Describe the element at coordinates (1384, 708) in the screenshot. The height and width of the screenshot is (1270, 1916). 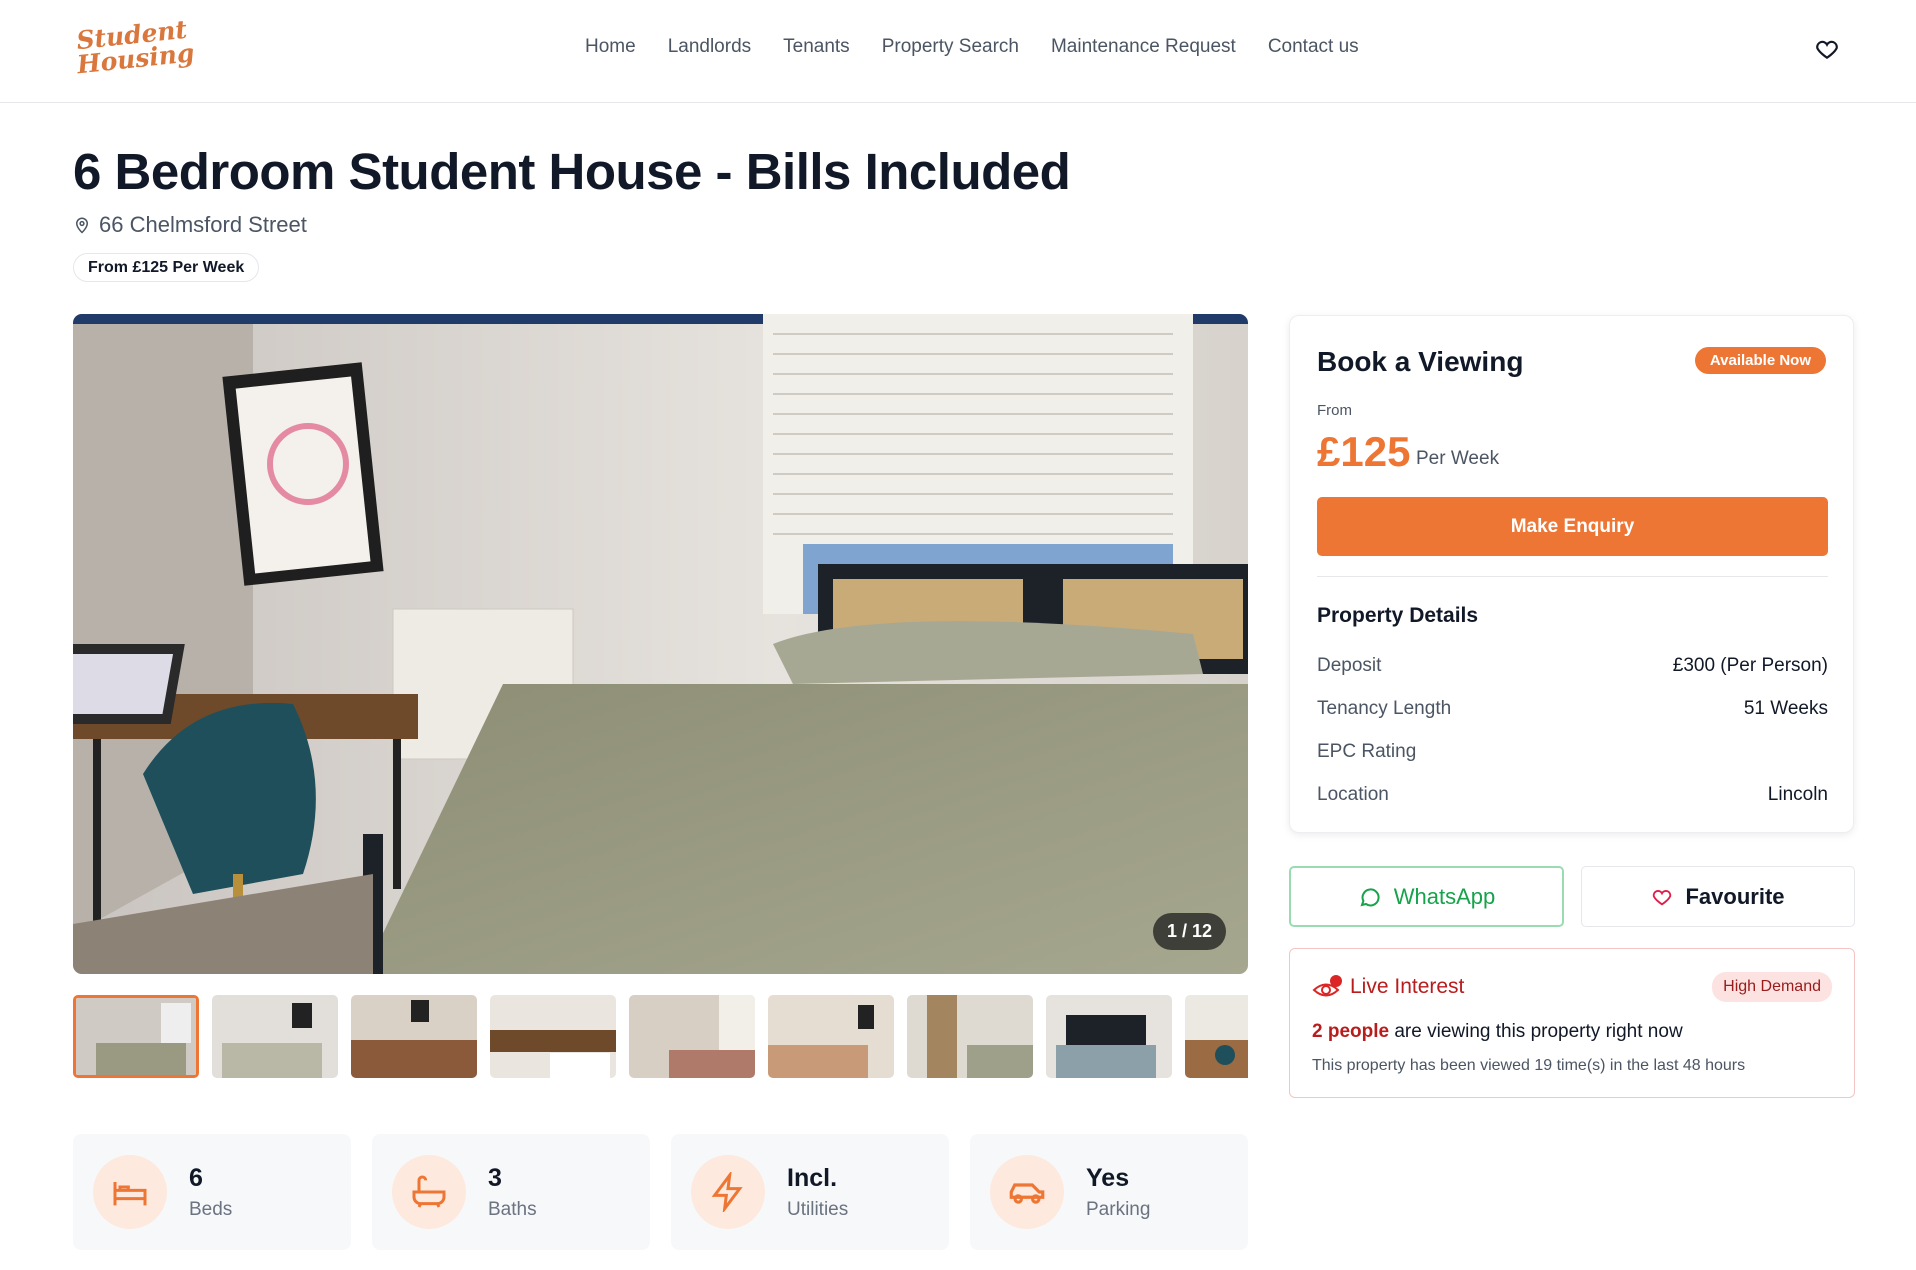
I see `detail-label: Tenancy Length` at that location.